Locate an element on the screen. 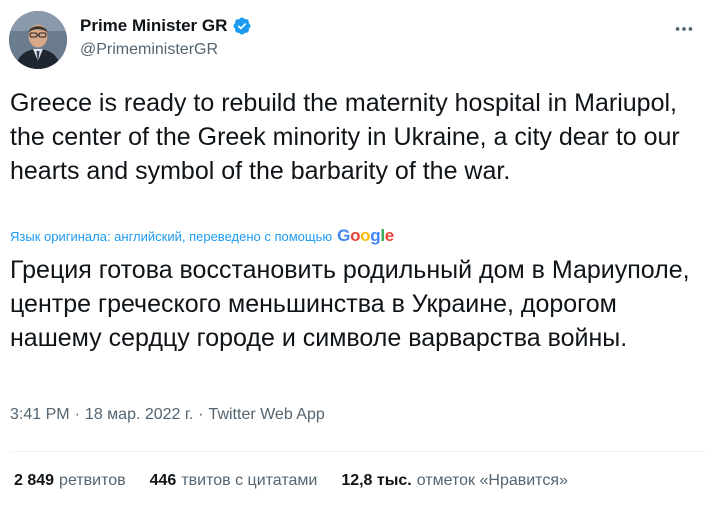 Image resolution: width=715 pixels, height=510 pixels. author-display-name: Prime Minister GR is located at coordinates (153, 26).